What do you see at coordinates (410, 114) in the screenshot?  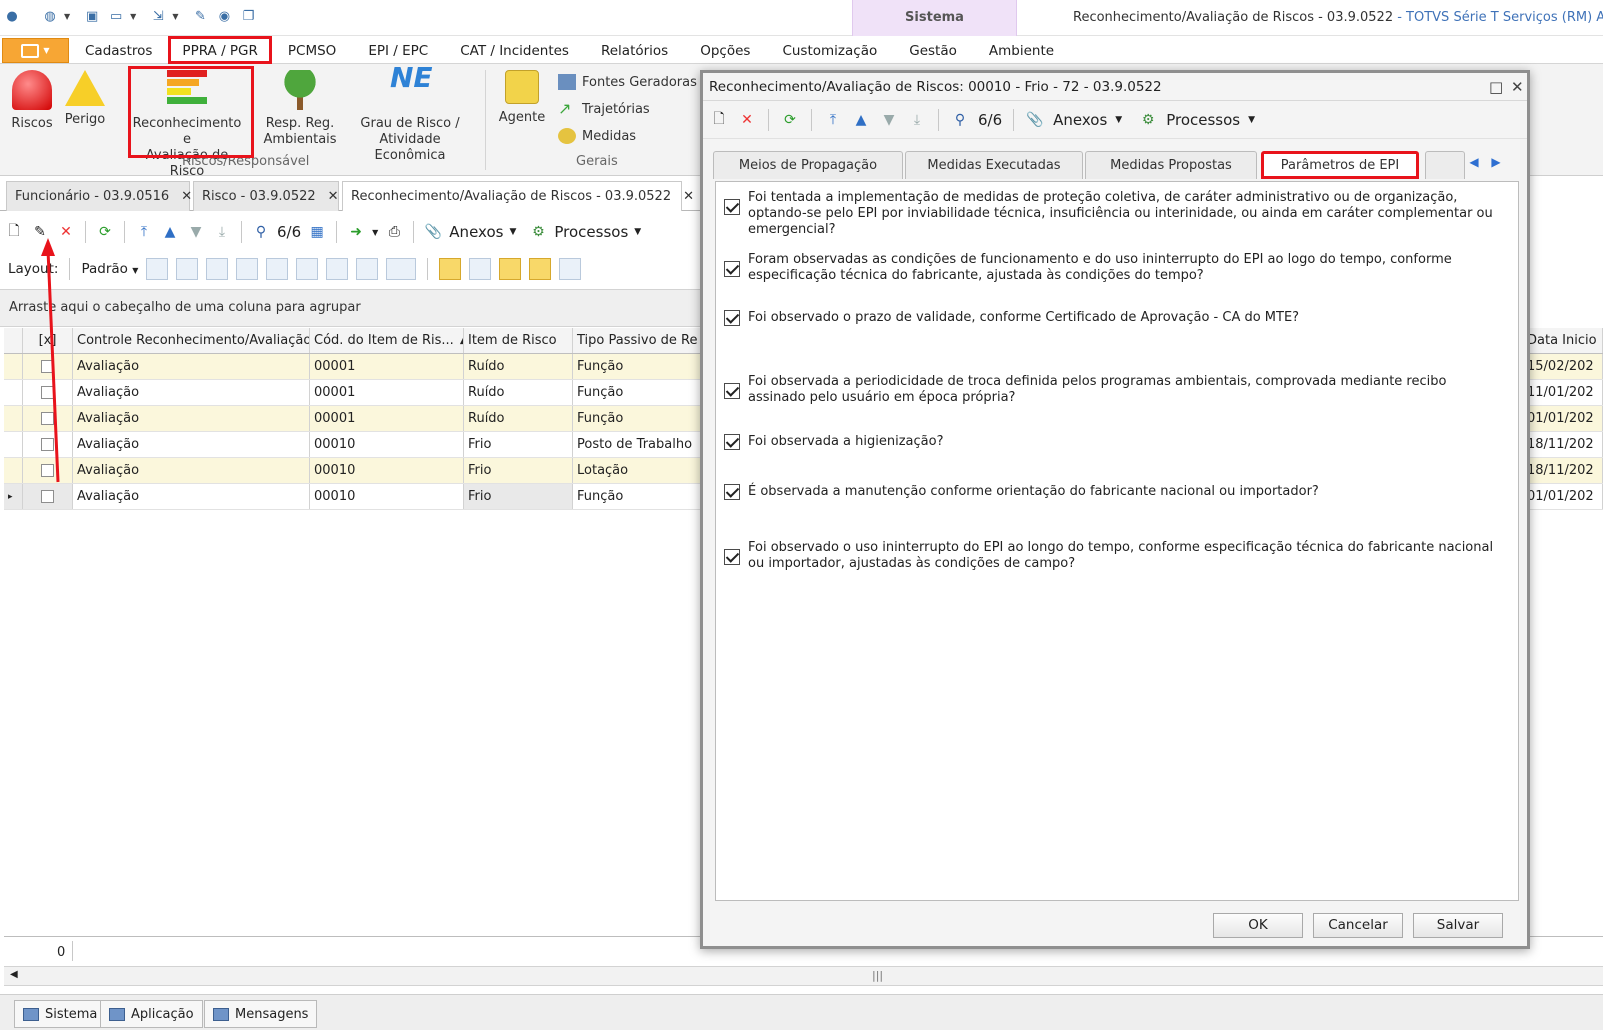 I see `grau-risco-button: NE Grau de Risco / Atividade Econômica` at bounding box center [410, 114].